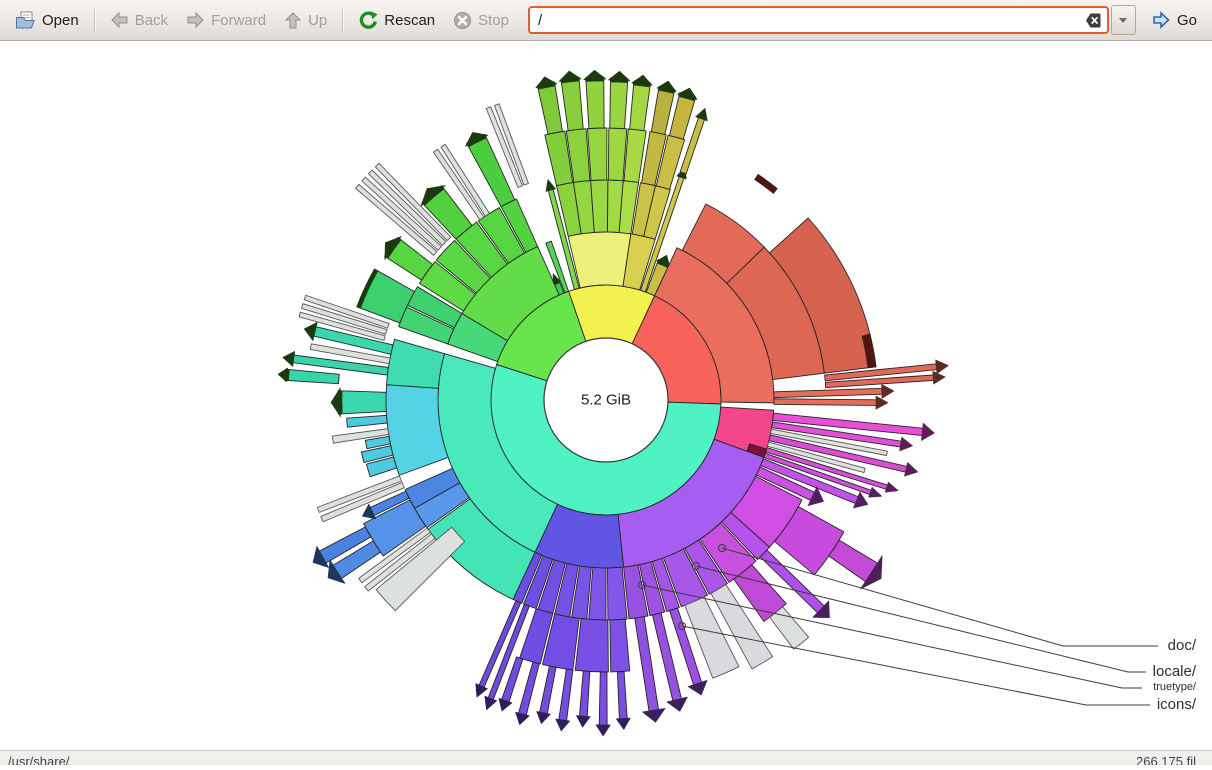 This screenshot has width=1212, height=770. I want to click on total-size-label: 5.2 GiB, so click(606, 400).